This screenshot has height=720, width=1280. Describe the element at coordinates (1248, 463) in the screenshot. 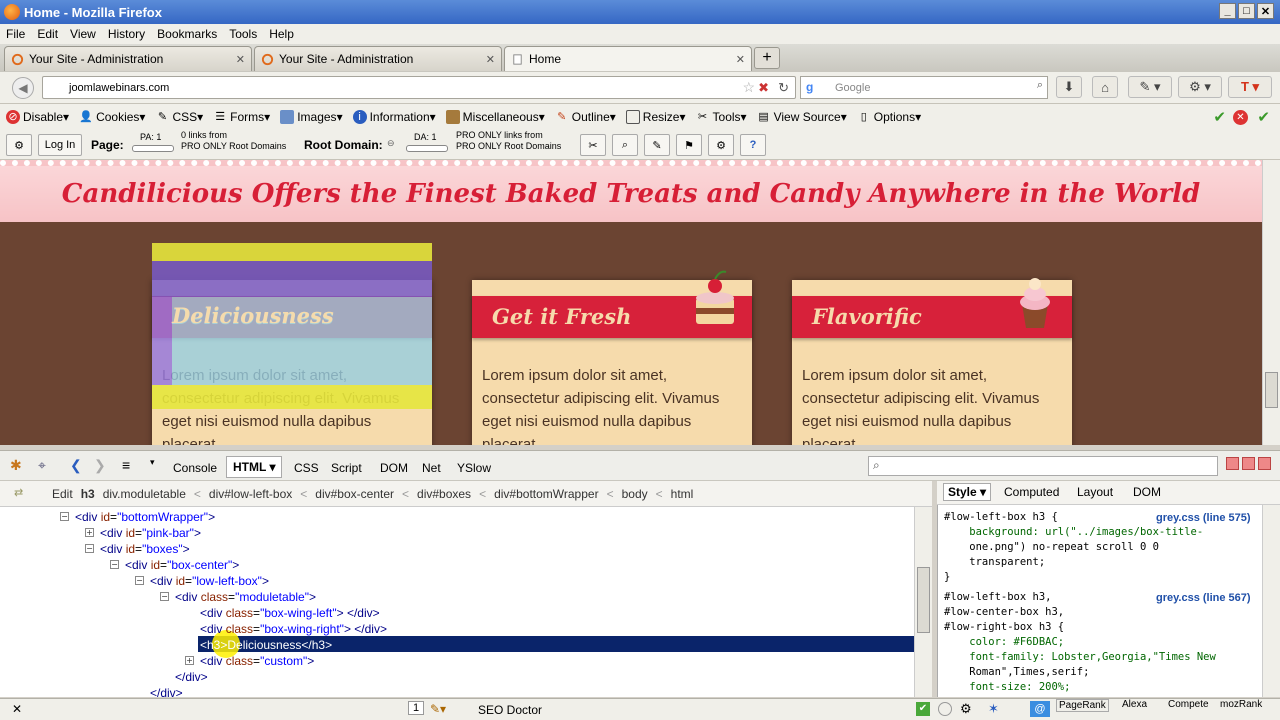

I see `fb-detach-button` at that location.